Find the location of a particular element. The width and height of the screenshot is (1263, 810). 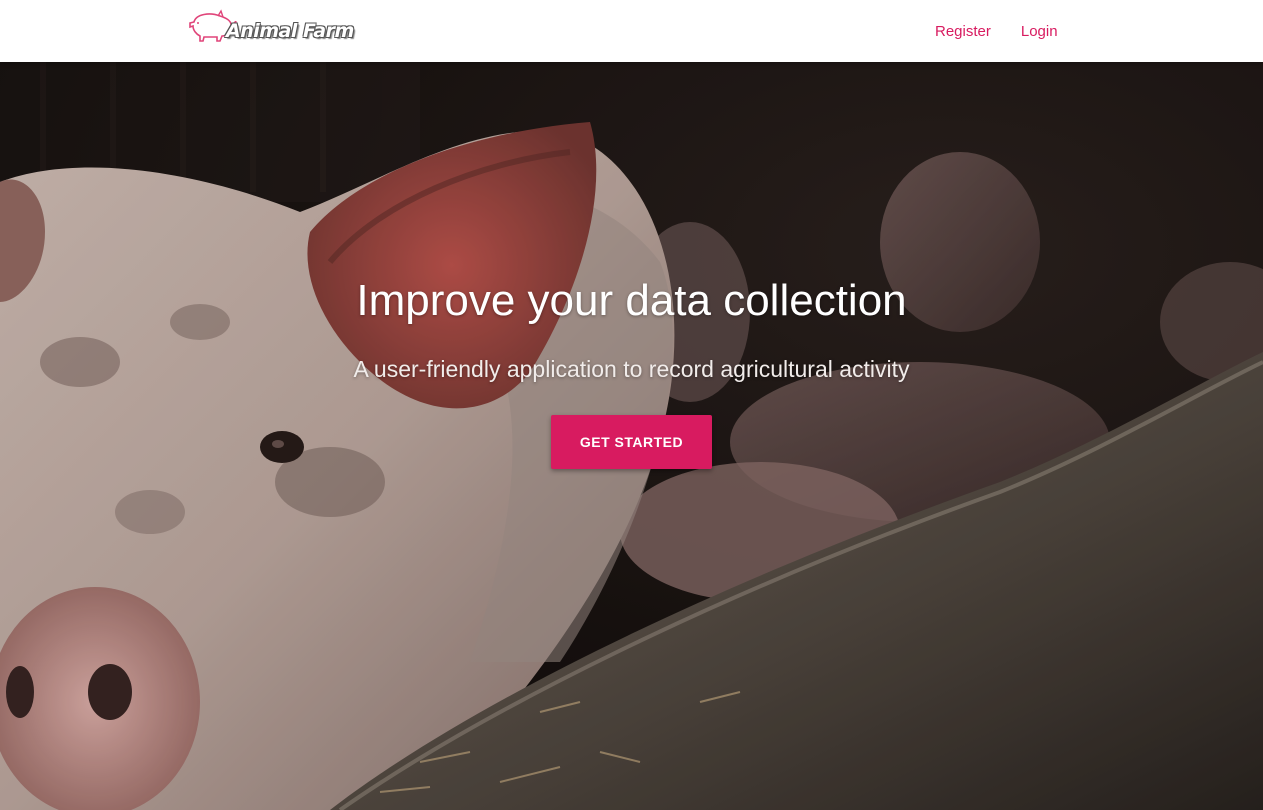

hero-title: Improve your data collection is located at coordinates (631, 300).